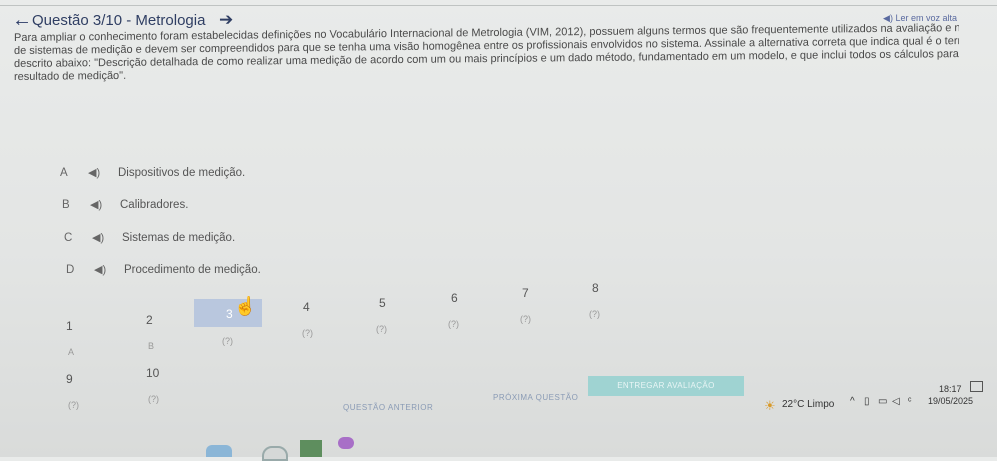  What do you see at coordinates (179, 238) in the screenshot?
I see `option-text: Sistemas de medição.` at bounding box center [179, 238].